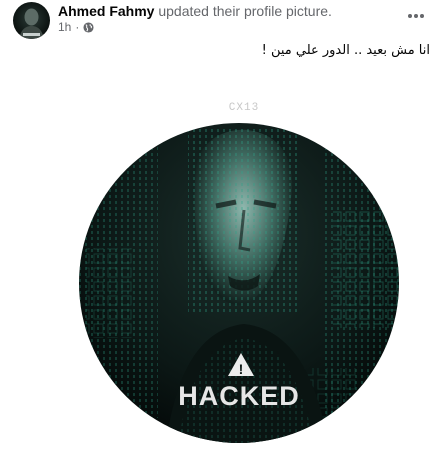  I want to click on avatar-image, so click(31, 23).